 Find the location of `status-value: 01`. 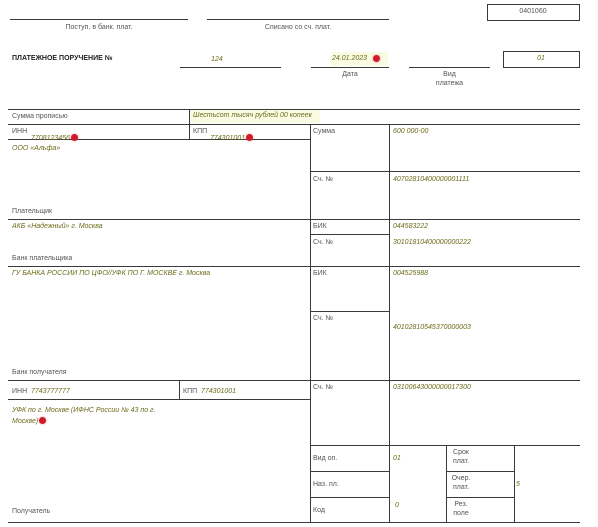

status-value: 01 is located at coordinates (541, 58).